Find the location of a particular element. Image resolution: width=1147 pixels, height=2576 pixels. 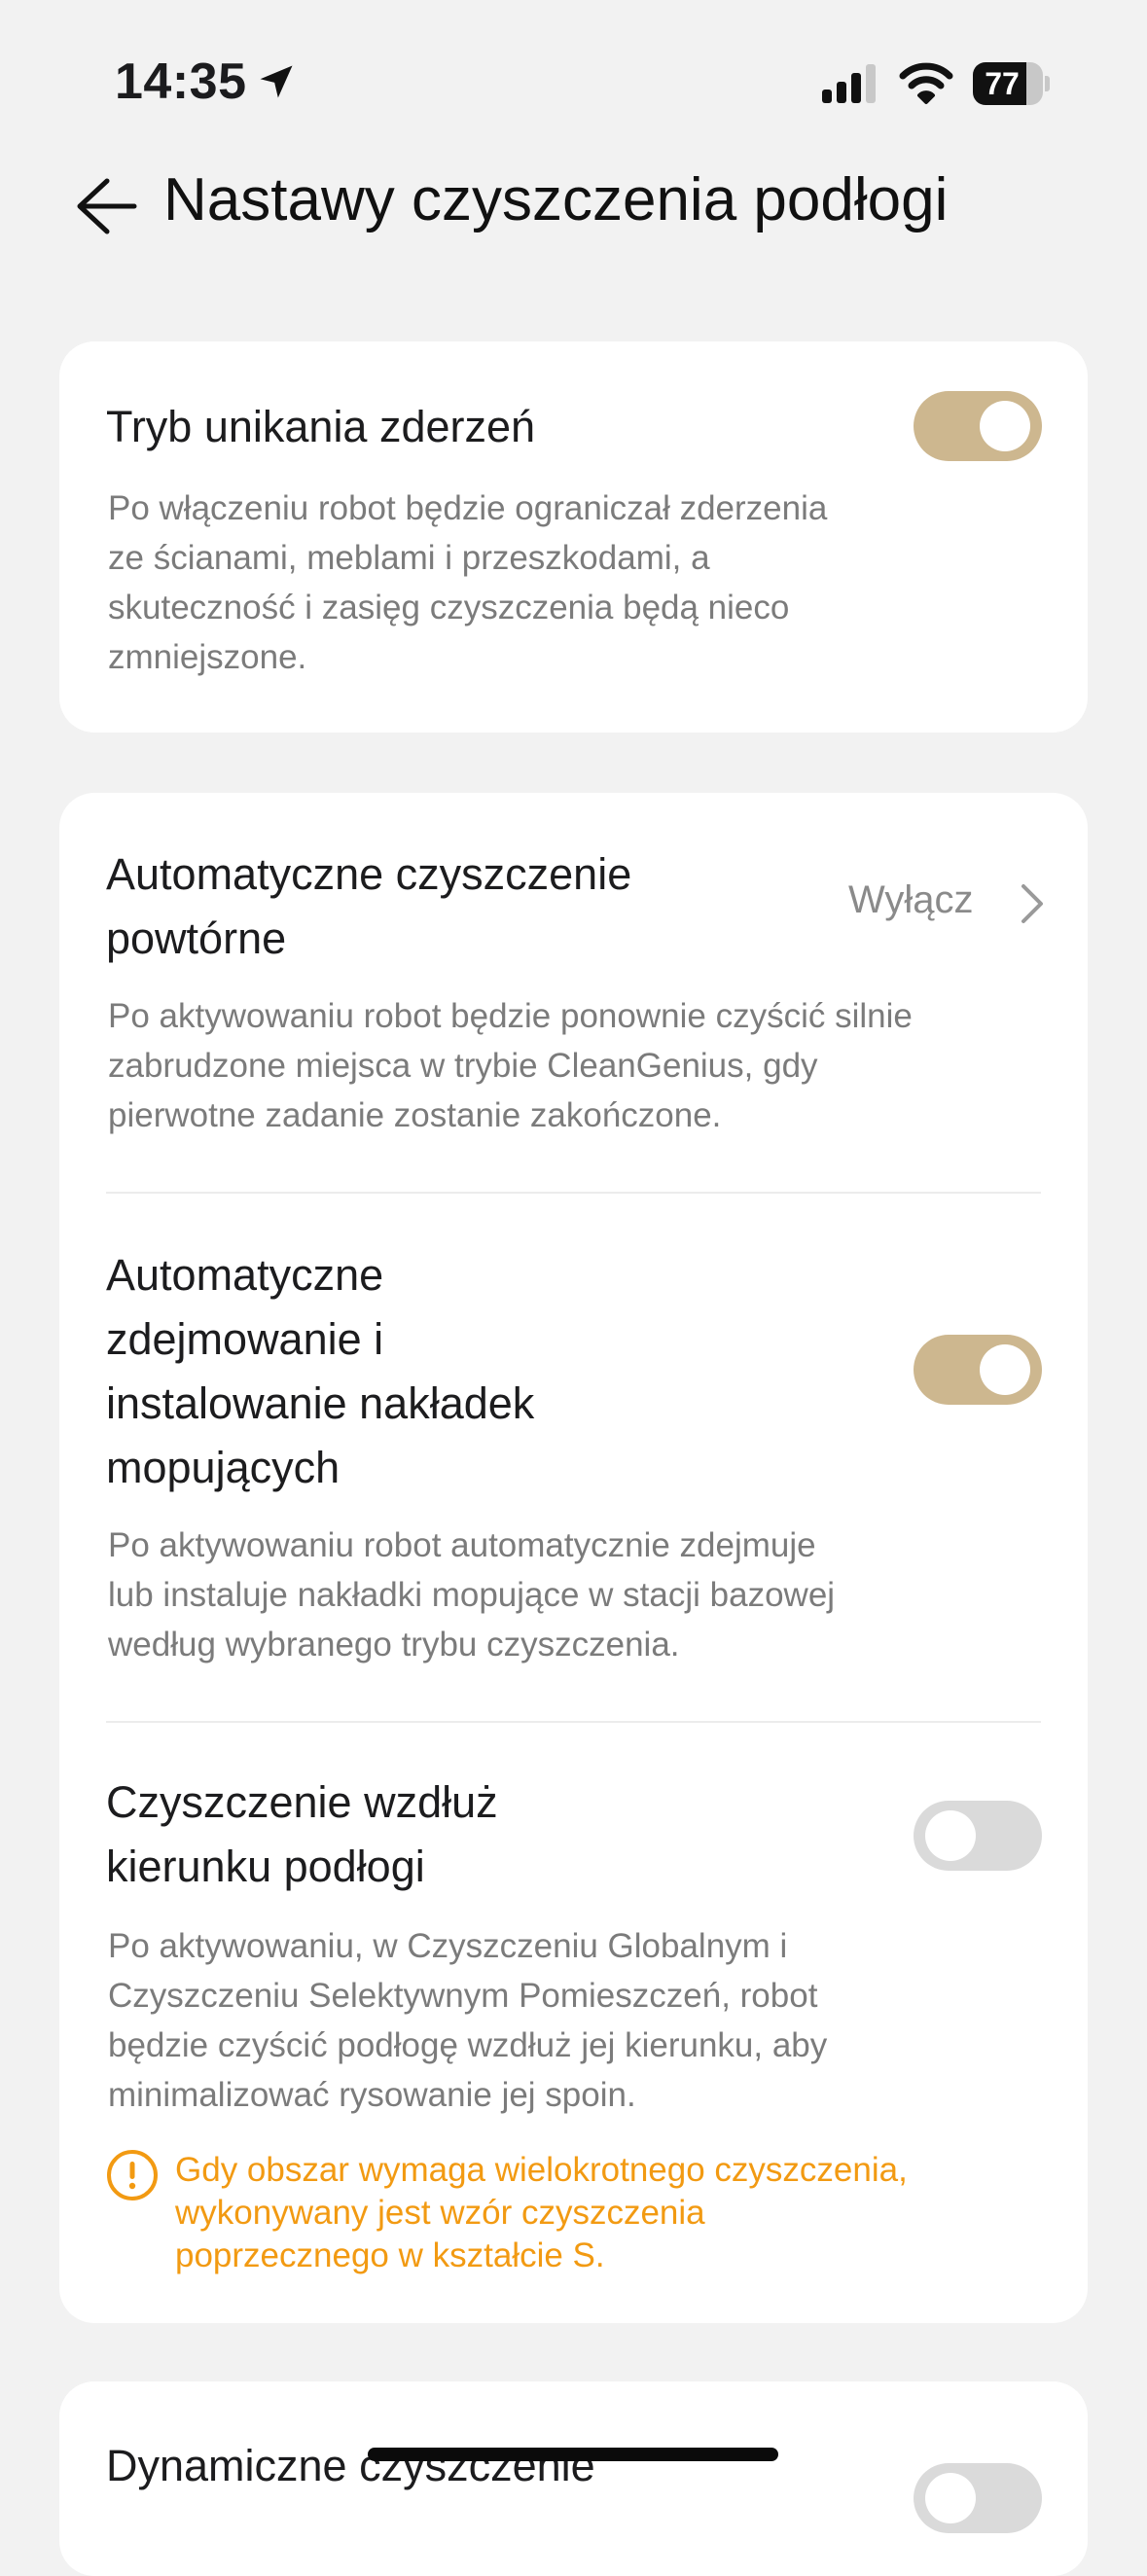

status-bar: 14:35 77 is located at coordinates (573, 82).